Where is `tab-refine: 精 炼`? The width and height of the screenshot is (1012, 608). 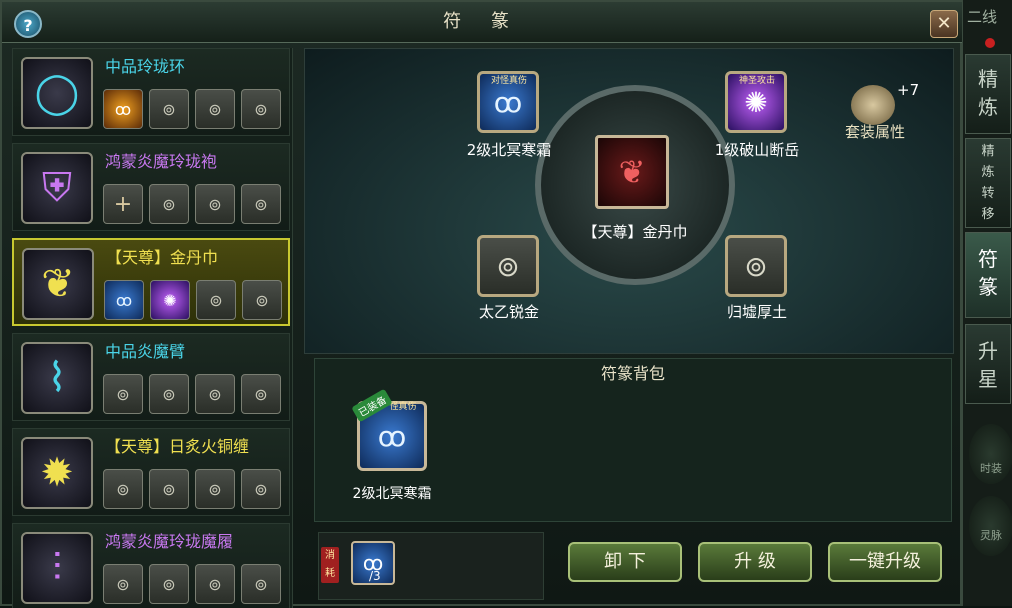 tab-refine: 精 炼 is located at coordinates (988, 94).